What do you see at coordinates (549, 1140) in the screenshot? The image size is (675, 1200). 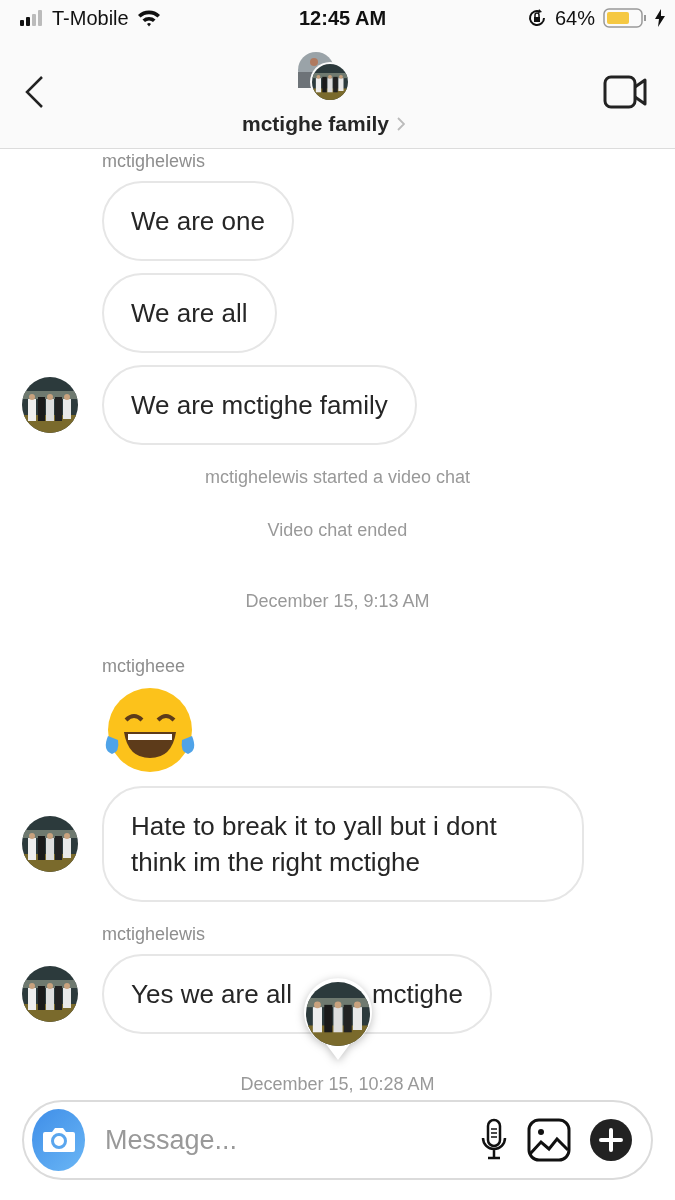 I see `gallery-button` at bounding box center [549, 1140].